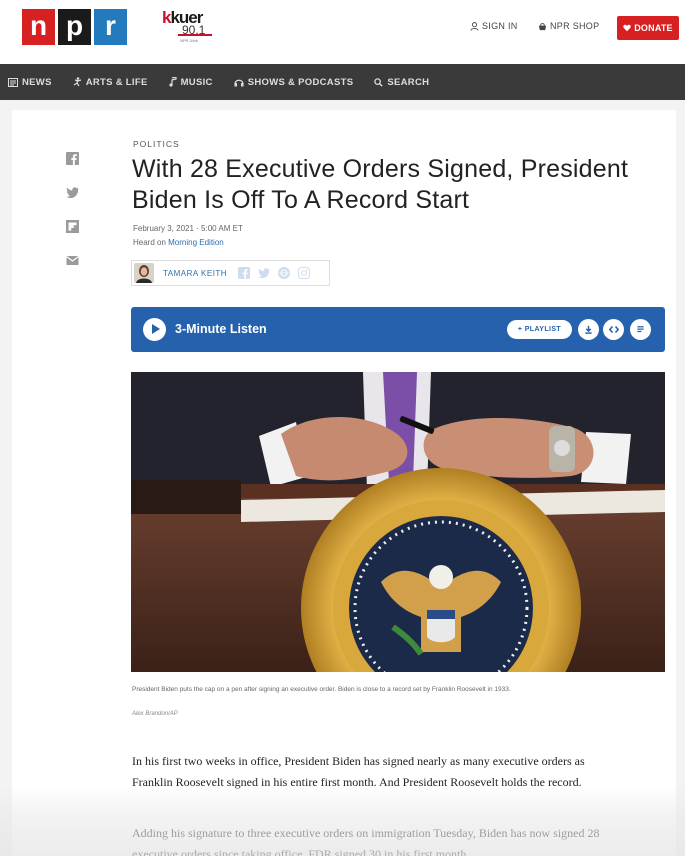  What do you see at coordinates (72, 260) in the screenshot?
I see `email-icon` at bounding box center [72, 260].